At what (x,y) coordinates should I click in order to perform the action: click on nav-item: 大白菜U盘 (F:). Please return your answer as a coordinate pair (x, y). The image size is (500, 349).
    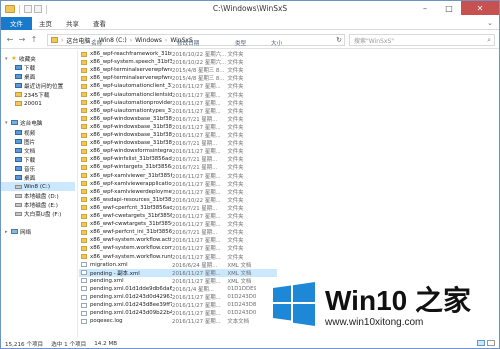
    Looking at the image, I should click on (31, 213).